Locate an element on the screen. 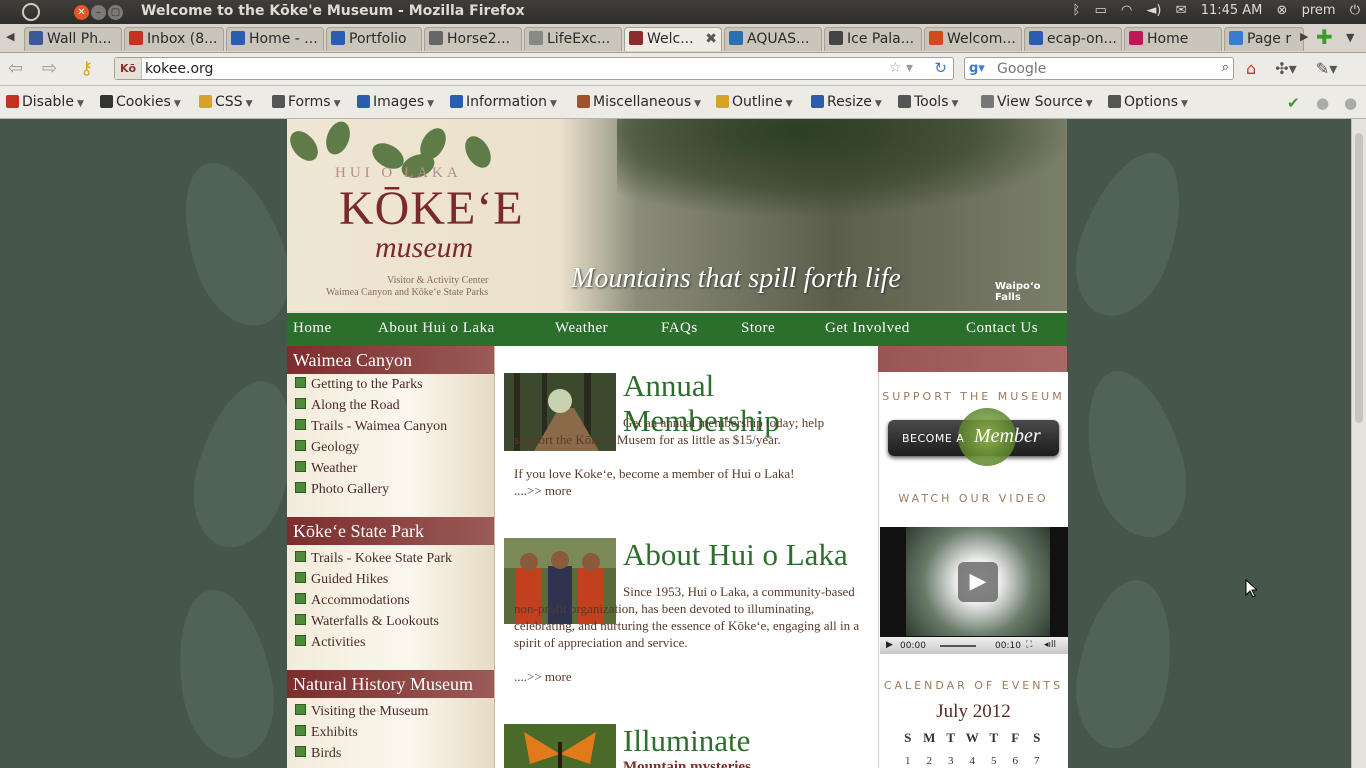 The width and height of the screenshot is (1366, 768). sidebar-item: Birds is located at coordinates (318, 754).